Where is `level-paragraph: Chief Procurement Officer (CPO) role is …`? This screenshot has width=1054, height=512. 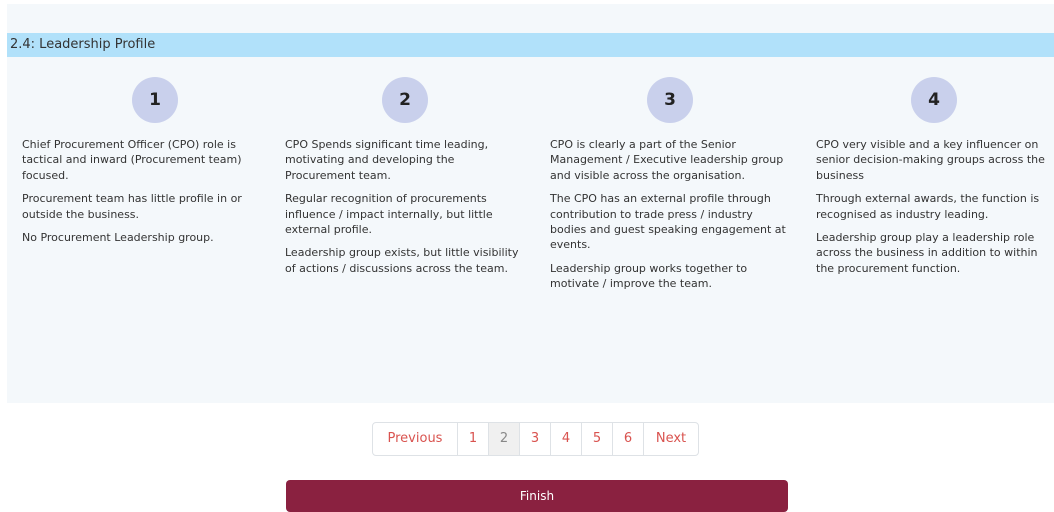
level-paragraph: Chief Procurement Officer (CPO) role is … is located at coordinates (132, 160).